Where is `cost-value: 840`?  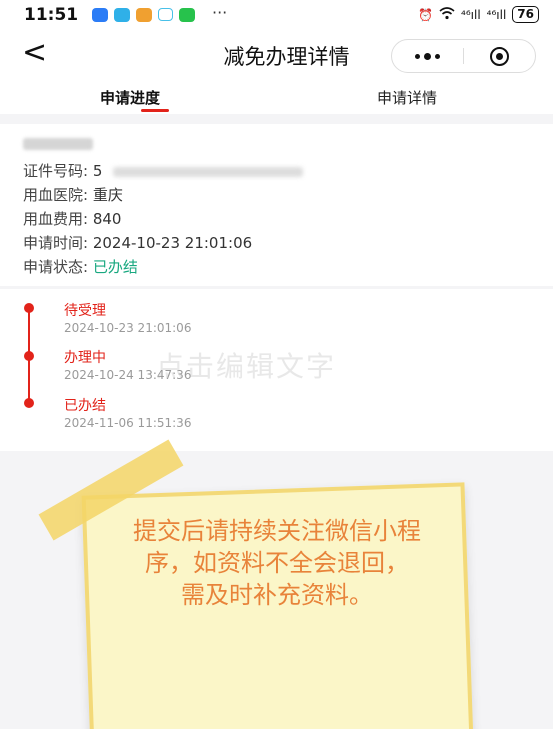 cost-value: 840 is located at coordinates (107, 219).